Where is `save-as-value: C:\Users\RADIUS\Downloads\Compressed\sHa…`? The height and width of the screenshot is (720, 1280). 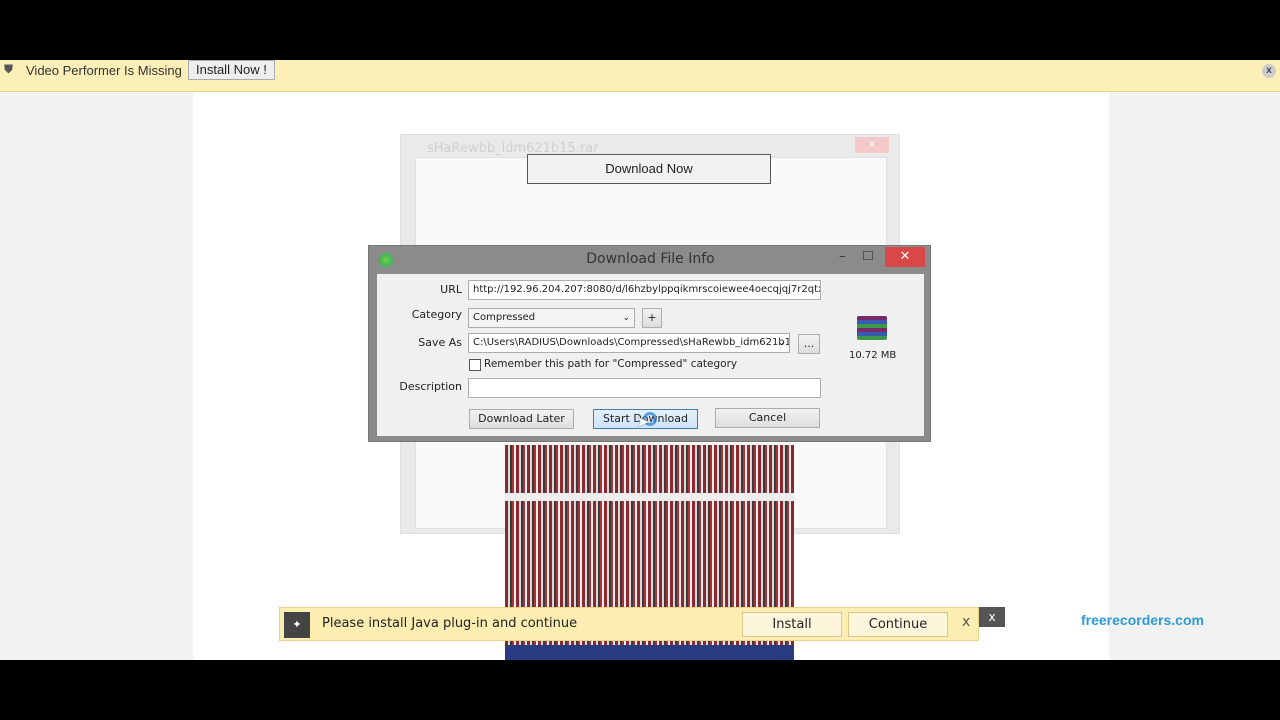
save-as-value: C:\Users\RADIUS\Downloads\Compressed\sHa… is located at coordinates (631, 342).